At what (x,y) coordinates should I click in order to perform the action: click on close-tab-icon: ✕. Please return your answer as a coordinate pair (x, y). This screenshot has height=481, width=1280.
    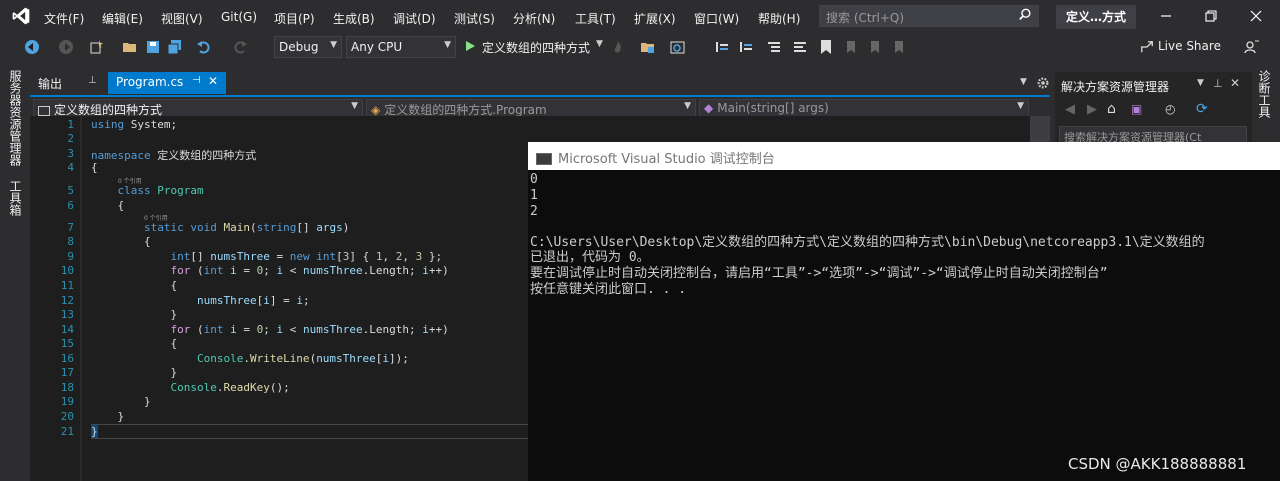
    Looking at the image, I should click on (213, 81).